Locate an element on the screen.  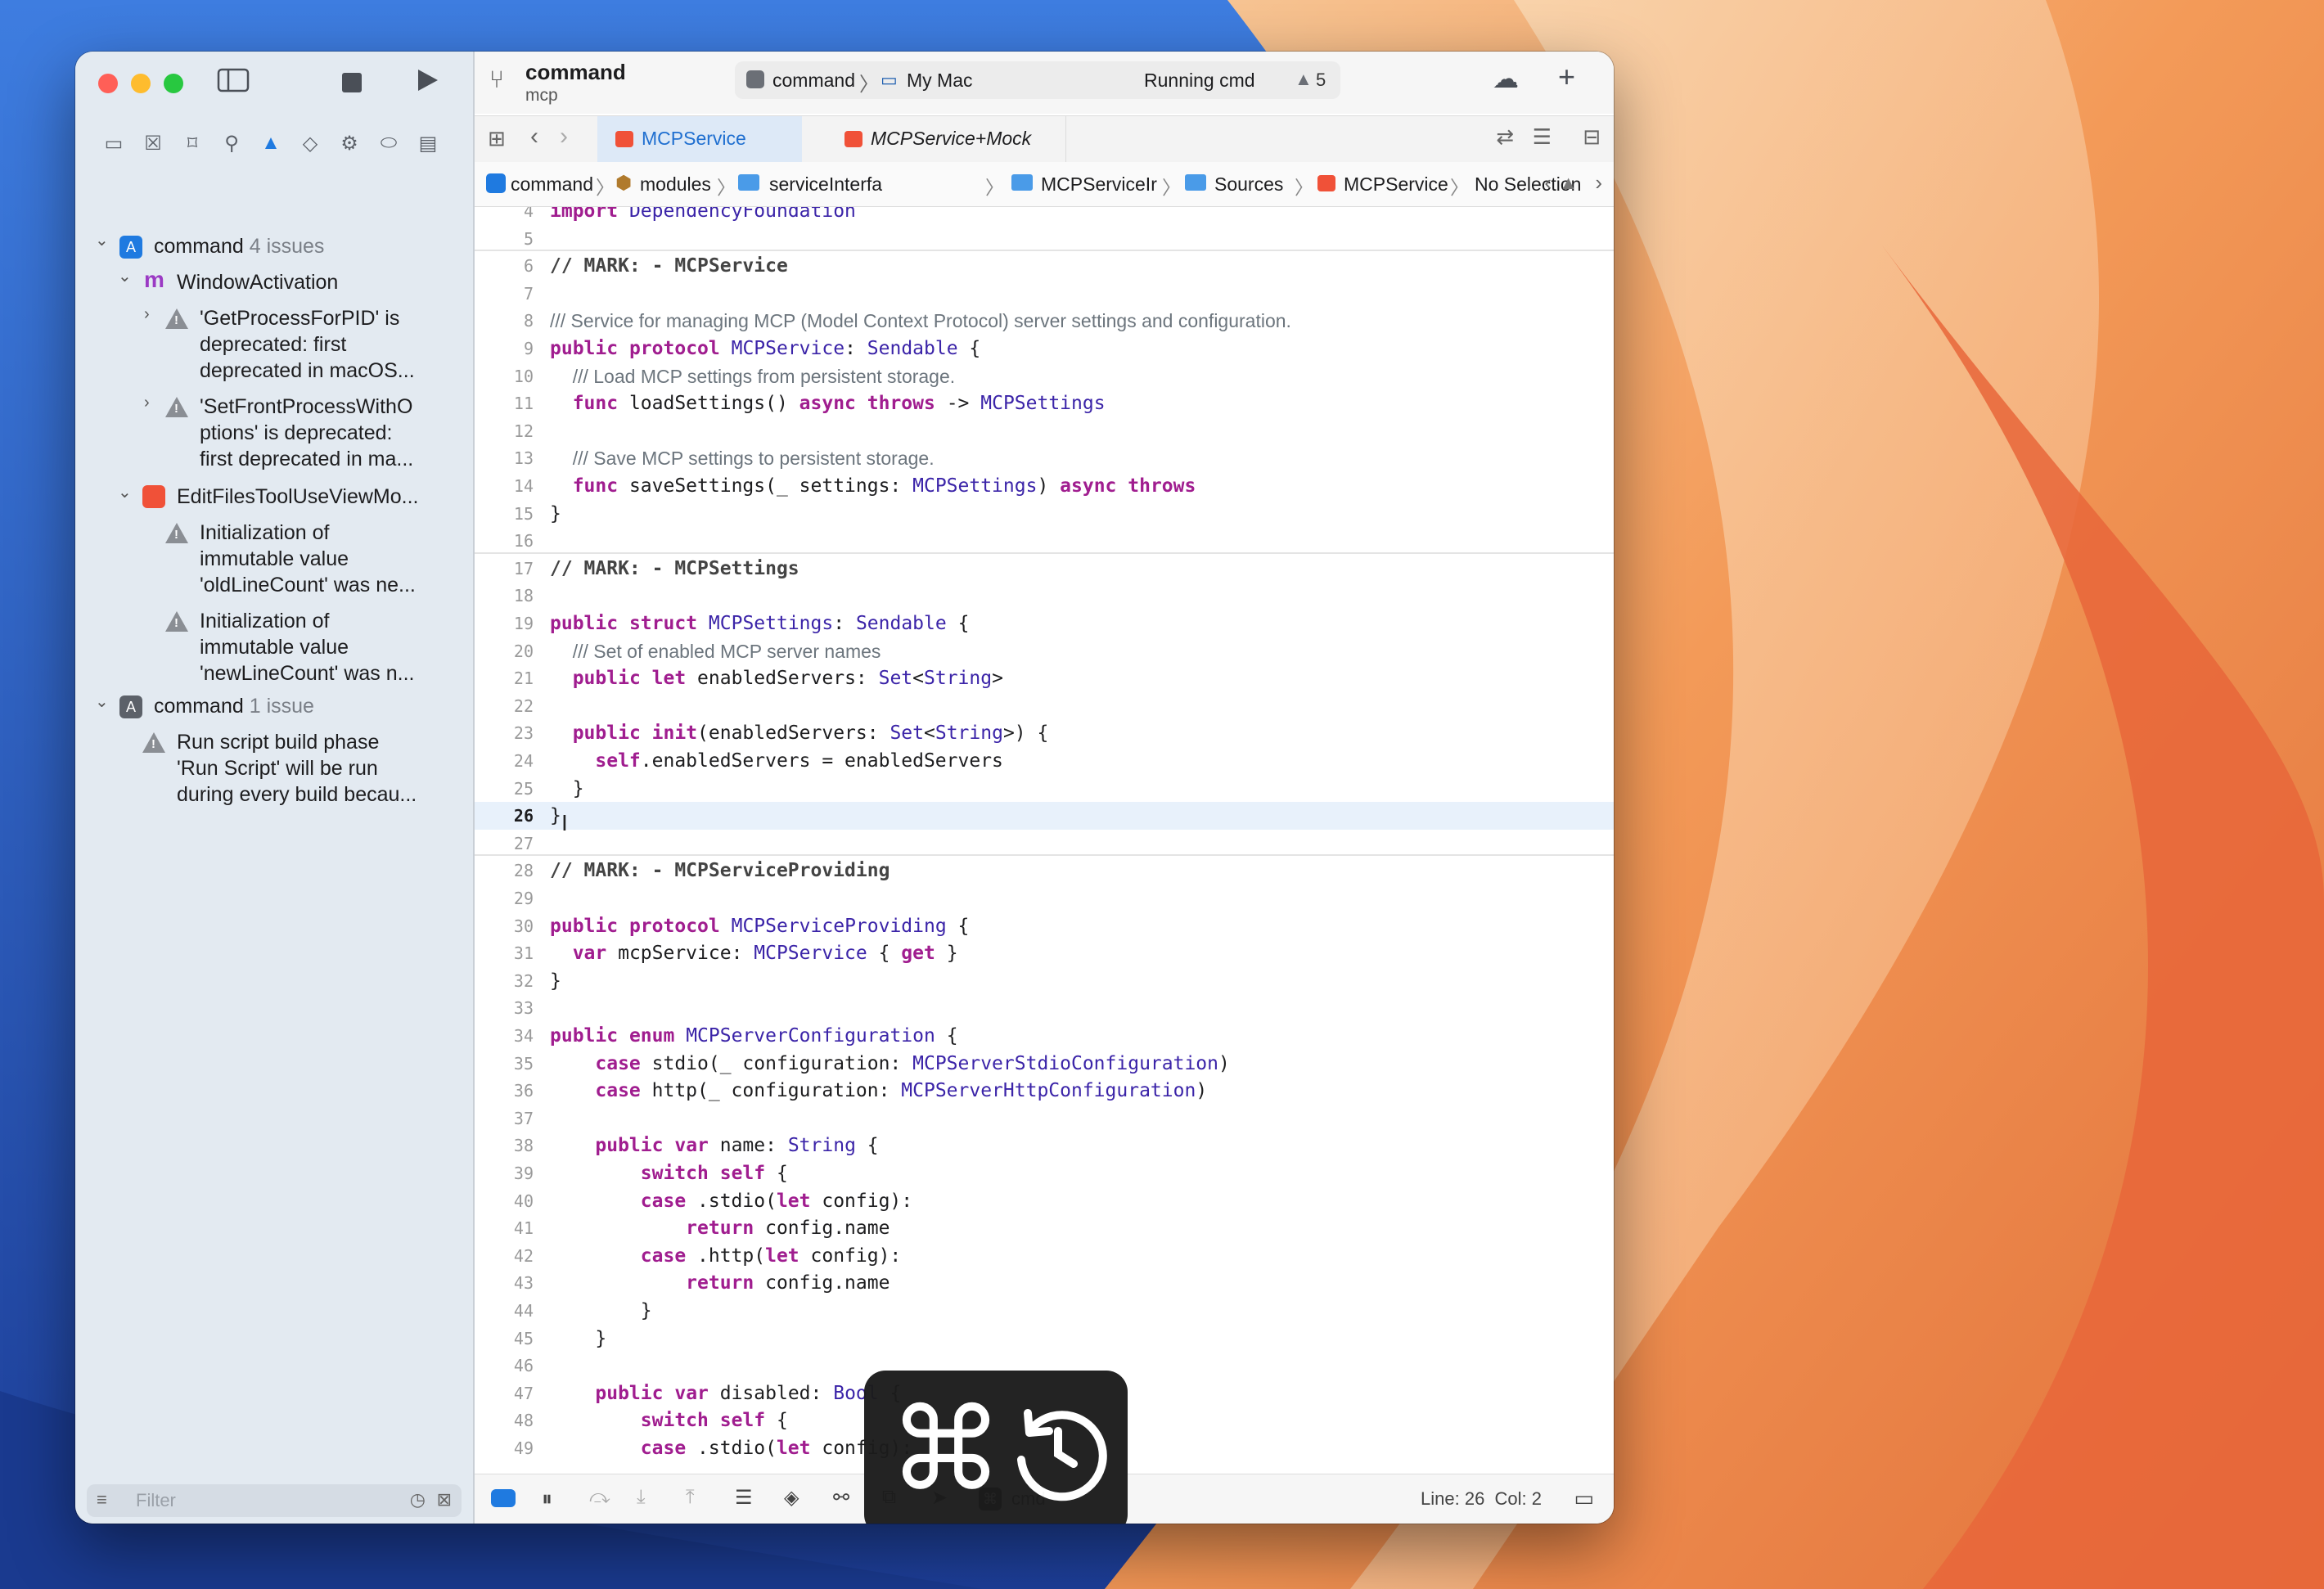
issue-group-1: command 4 issues is located at coordinates (239, 246).